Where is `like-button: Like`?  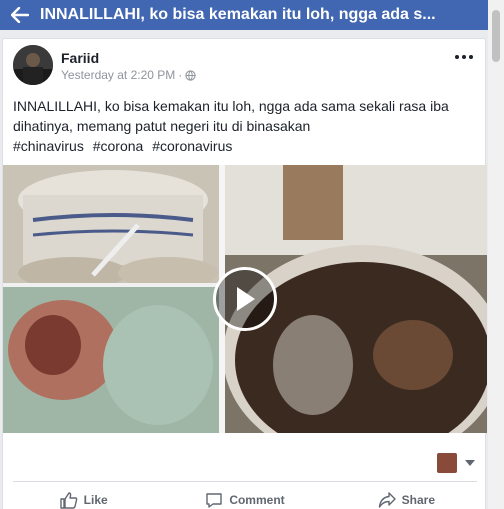
like-button: Like is located at coordinates (83, 498).